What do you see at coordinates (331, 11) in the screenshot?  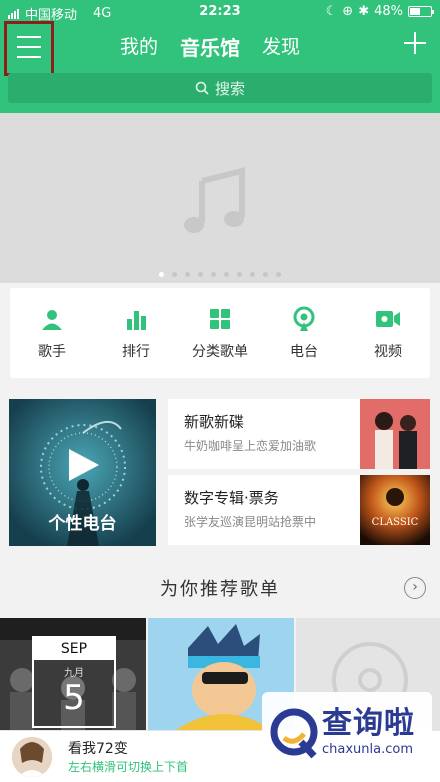 I see `moon-icon: ☾` at bounding box center [331, 11].